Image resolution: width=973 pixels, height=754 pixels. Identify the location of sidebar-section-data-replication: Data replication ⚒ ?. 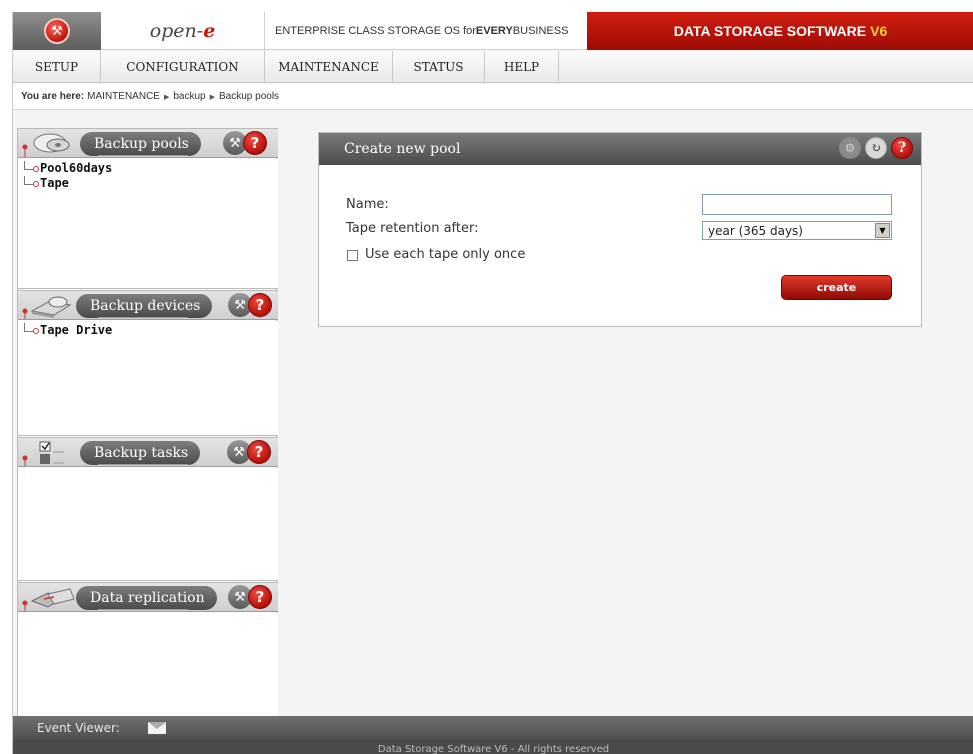
(148, 597).